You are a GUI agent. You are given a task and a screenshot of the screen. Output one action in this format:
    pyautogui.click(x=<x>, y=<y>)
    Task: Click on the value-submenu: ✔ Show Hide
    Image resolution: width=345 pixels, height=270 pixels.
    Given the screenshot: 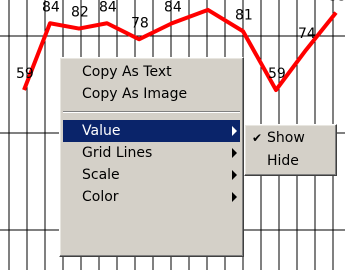 What is the action you would take?
    pyautogui.click(x=290, y=150)
    